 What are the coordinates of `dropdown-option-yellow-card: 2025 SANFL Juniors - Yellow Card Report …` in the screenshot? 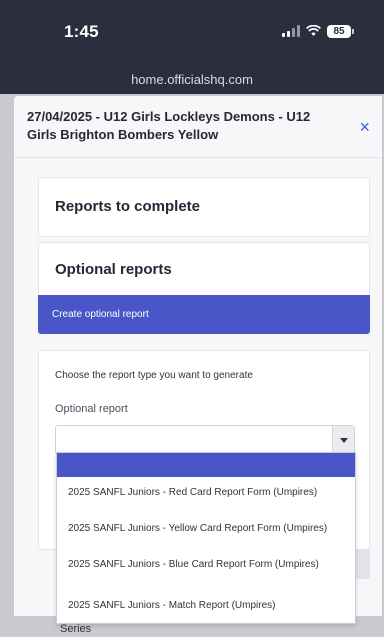 It's located at (208, 528).